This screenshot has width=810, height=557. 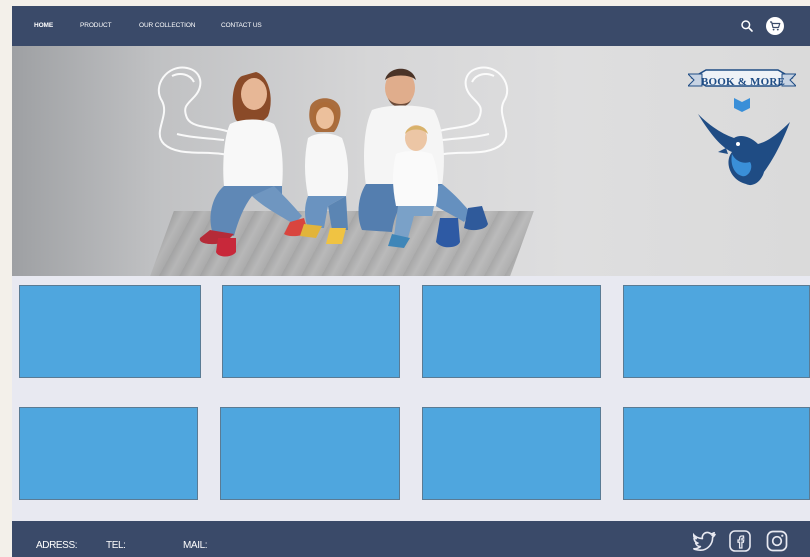 I want to click on nav-product-link: PRODUCT, so click(x=96, y=26).